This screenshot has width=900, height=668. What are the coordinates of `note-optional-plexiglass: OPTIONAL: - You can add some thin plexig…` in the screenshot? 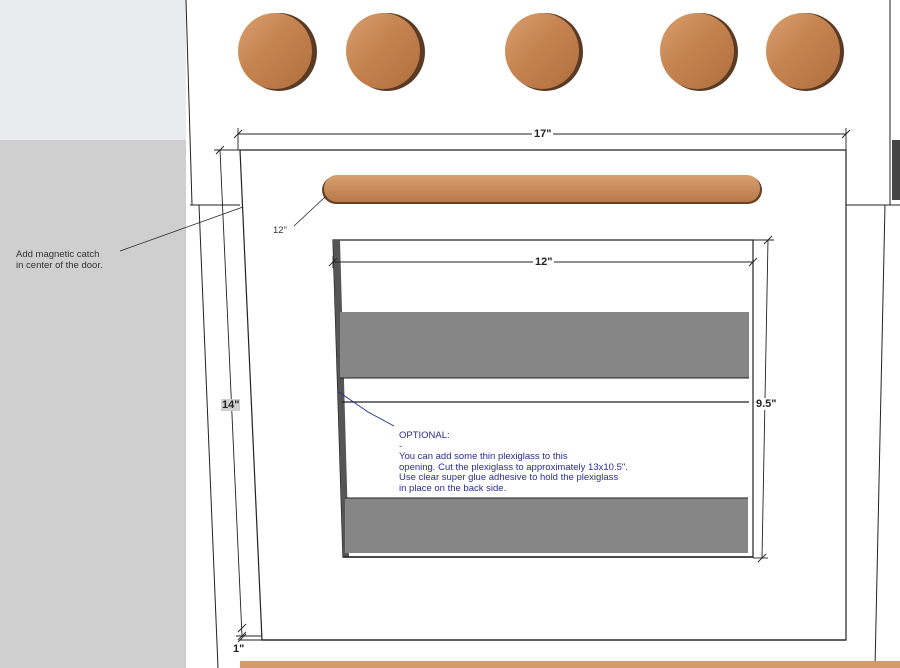 It's located at (513, 462).